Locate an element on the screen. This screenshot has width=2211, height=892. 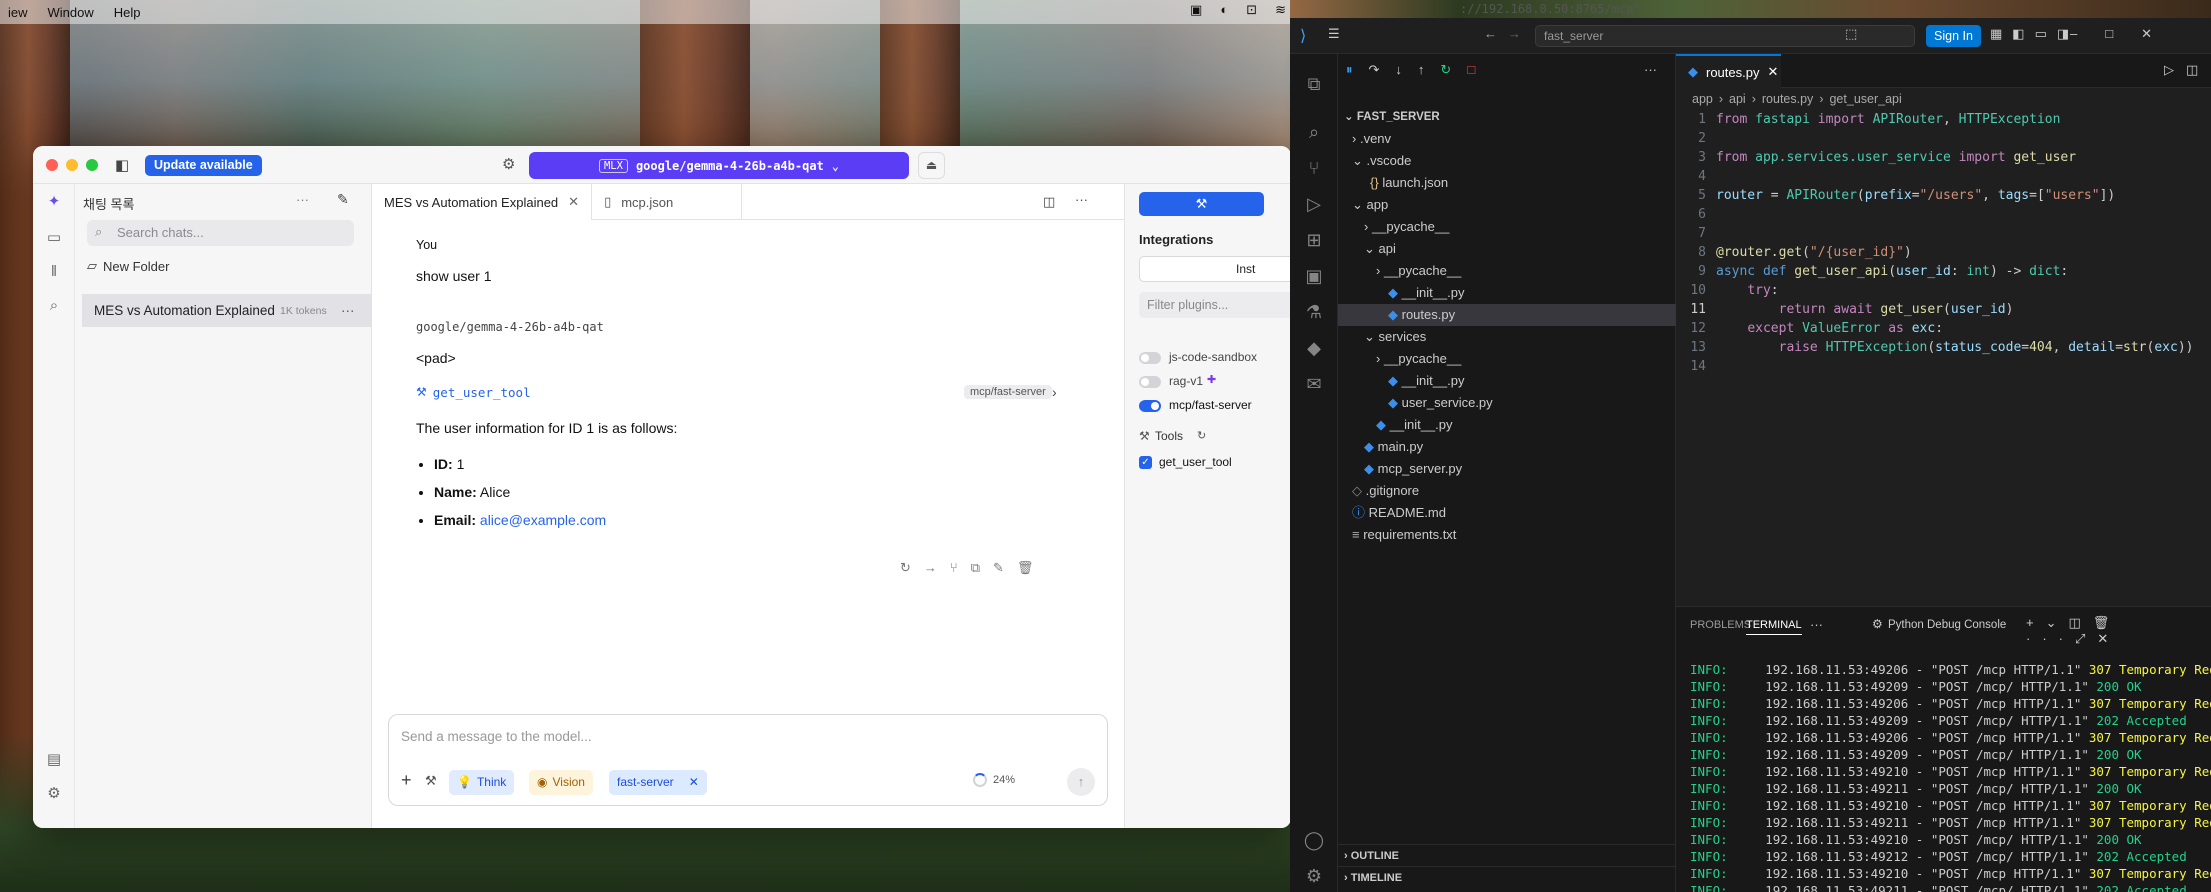
settings-icon: ⚙ is located at coordinates (54, 794).